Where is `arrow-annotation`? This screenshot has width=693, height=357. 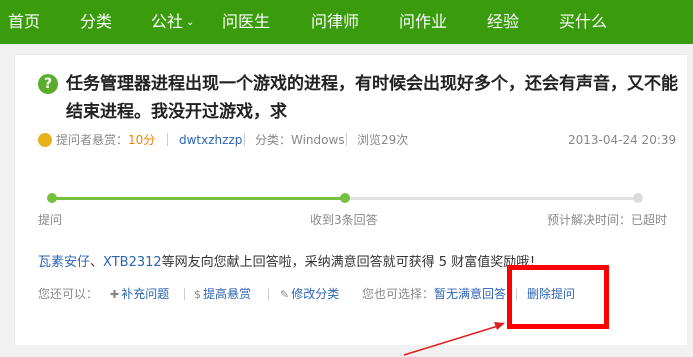 arrow-annotation is located at coordinates (454, 339).